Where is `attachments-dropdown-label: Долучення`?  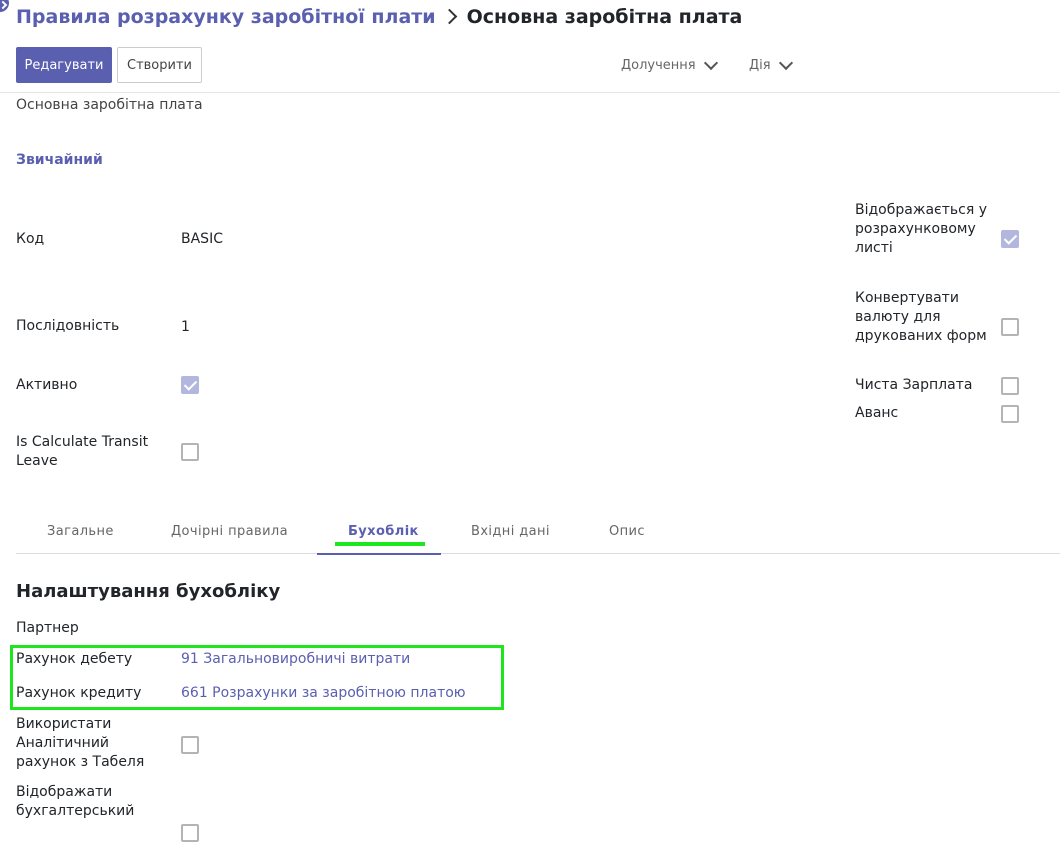
attachments-dropdown-label: Долучення is located at coordinates (658, 65).